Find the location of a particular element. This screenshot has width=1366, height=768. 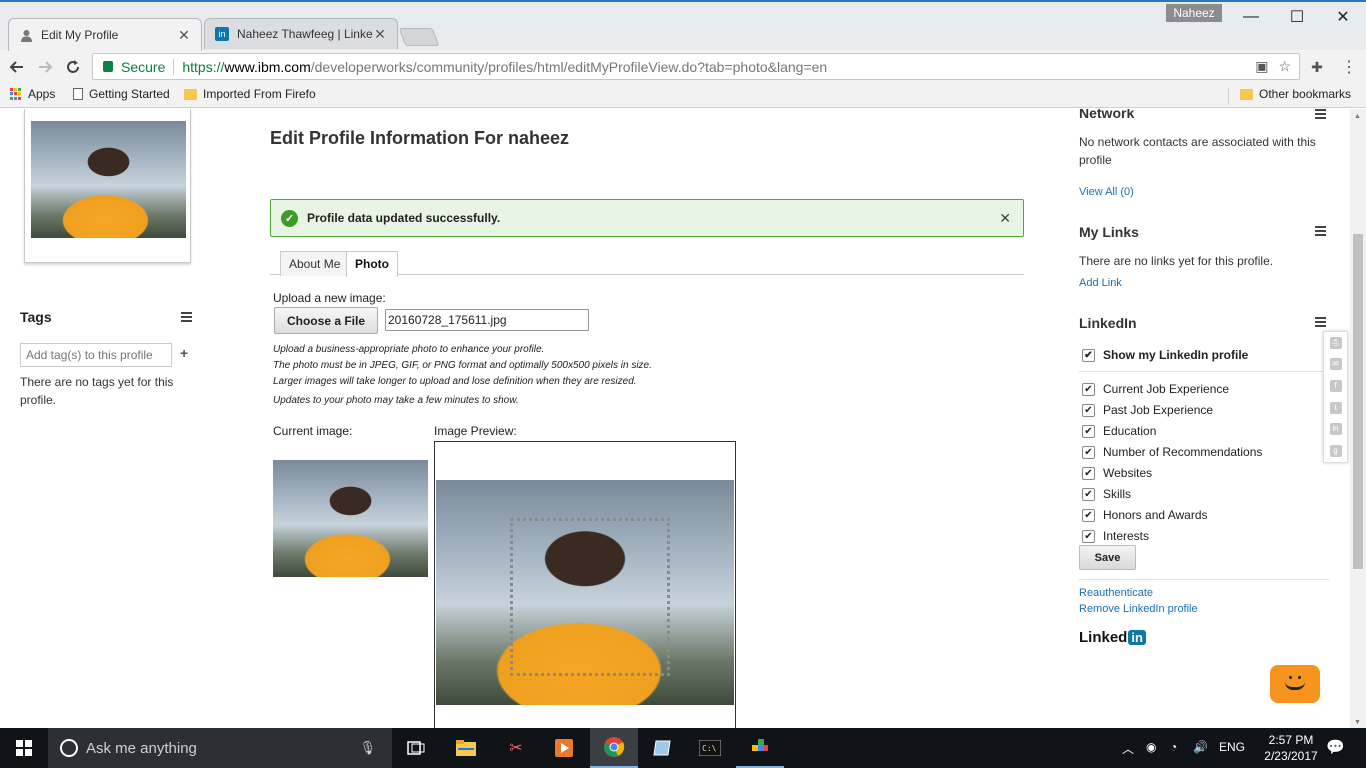

chat-widget-button is located at coordinates (1295, 684).